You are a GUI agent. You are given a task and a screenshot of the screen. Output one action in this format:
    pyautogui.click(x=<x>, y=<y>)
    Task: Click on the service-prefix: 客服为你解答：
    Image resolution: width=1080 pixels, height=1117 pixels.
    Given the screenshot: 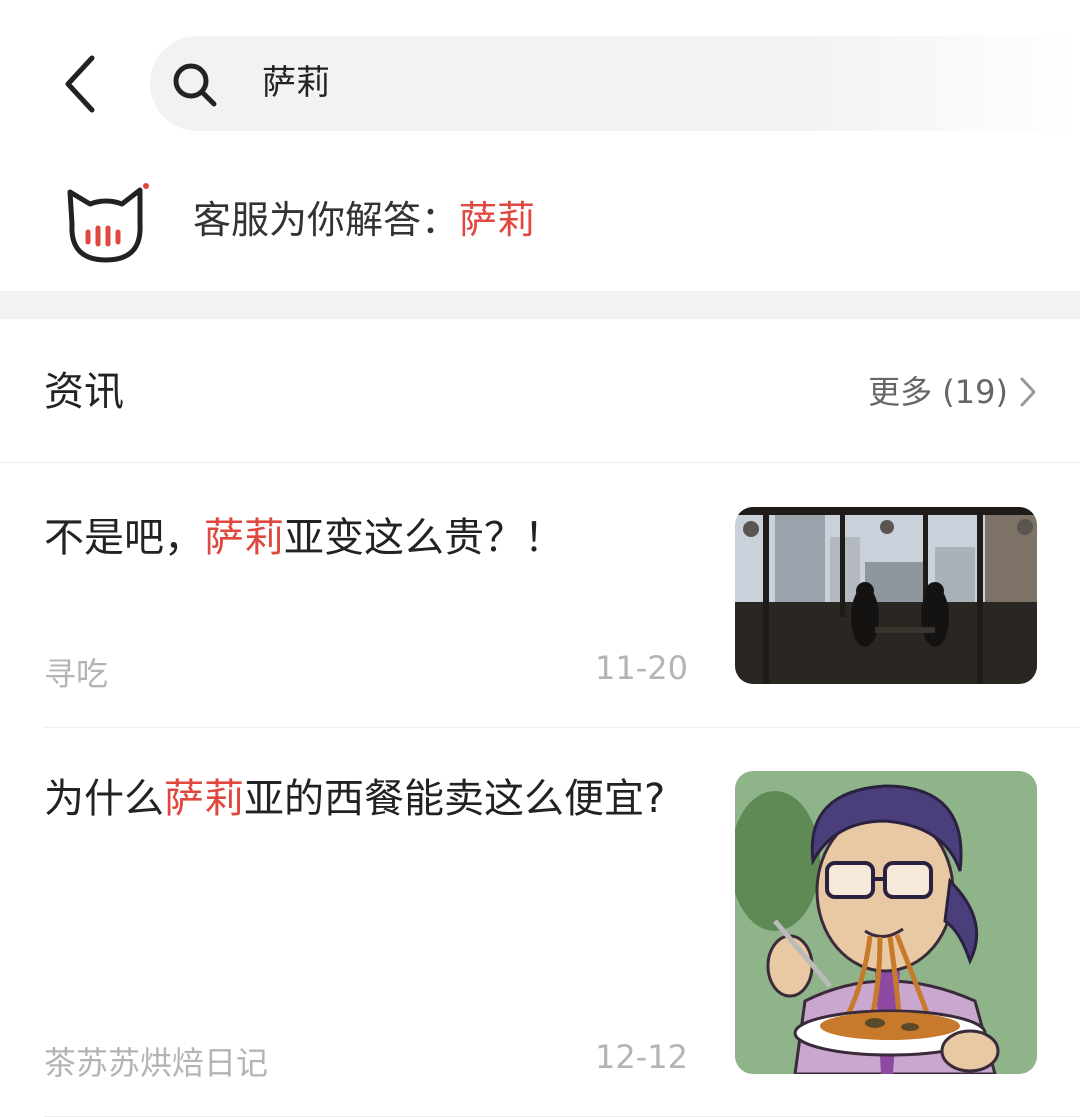 What is the action you would take?
    pyautogui.click(x=326, y=220)
    